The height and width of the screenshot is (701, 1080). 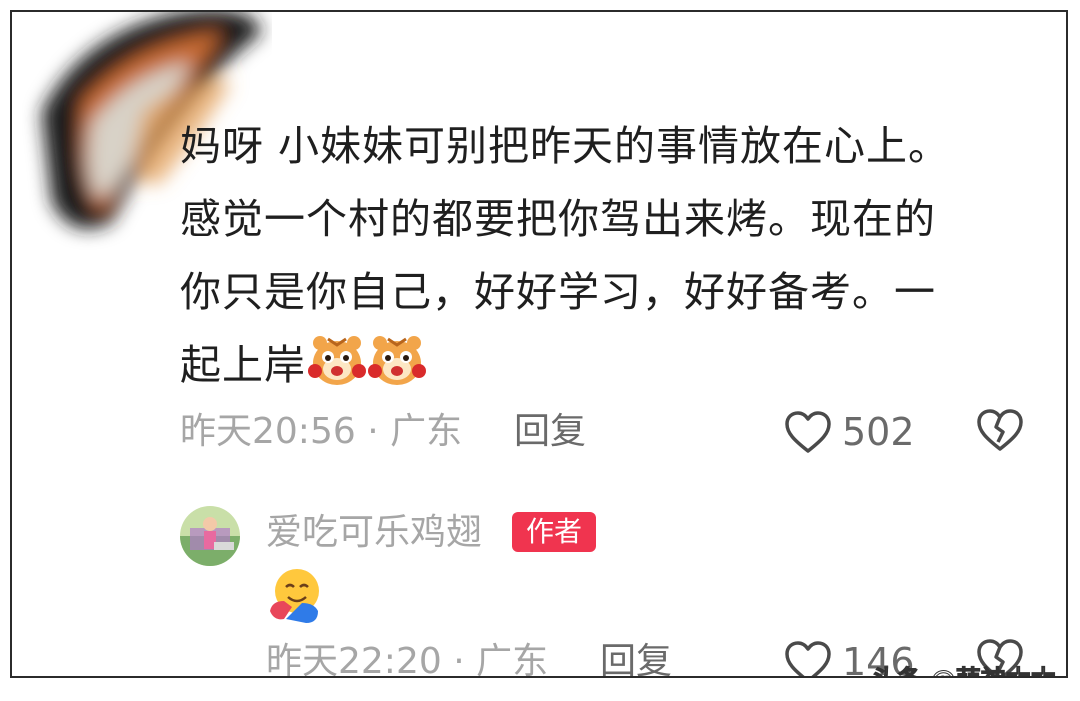 I want to click on author-badge: 作者, so click(x=554, y=532).